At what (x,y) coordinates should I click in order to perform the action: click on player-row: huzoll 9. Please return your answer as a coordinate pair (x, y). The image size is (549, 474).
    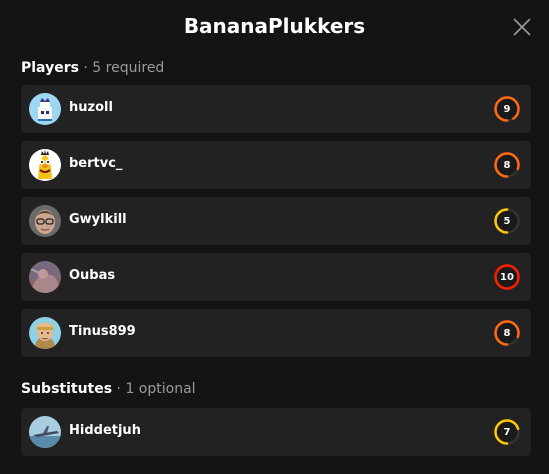
    Looking at the image, I should click on (276, 109).